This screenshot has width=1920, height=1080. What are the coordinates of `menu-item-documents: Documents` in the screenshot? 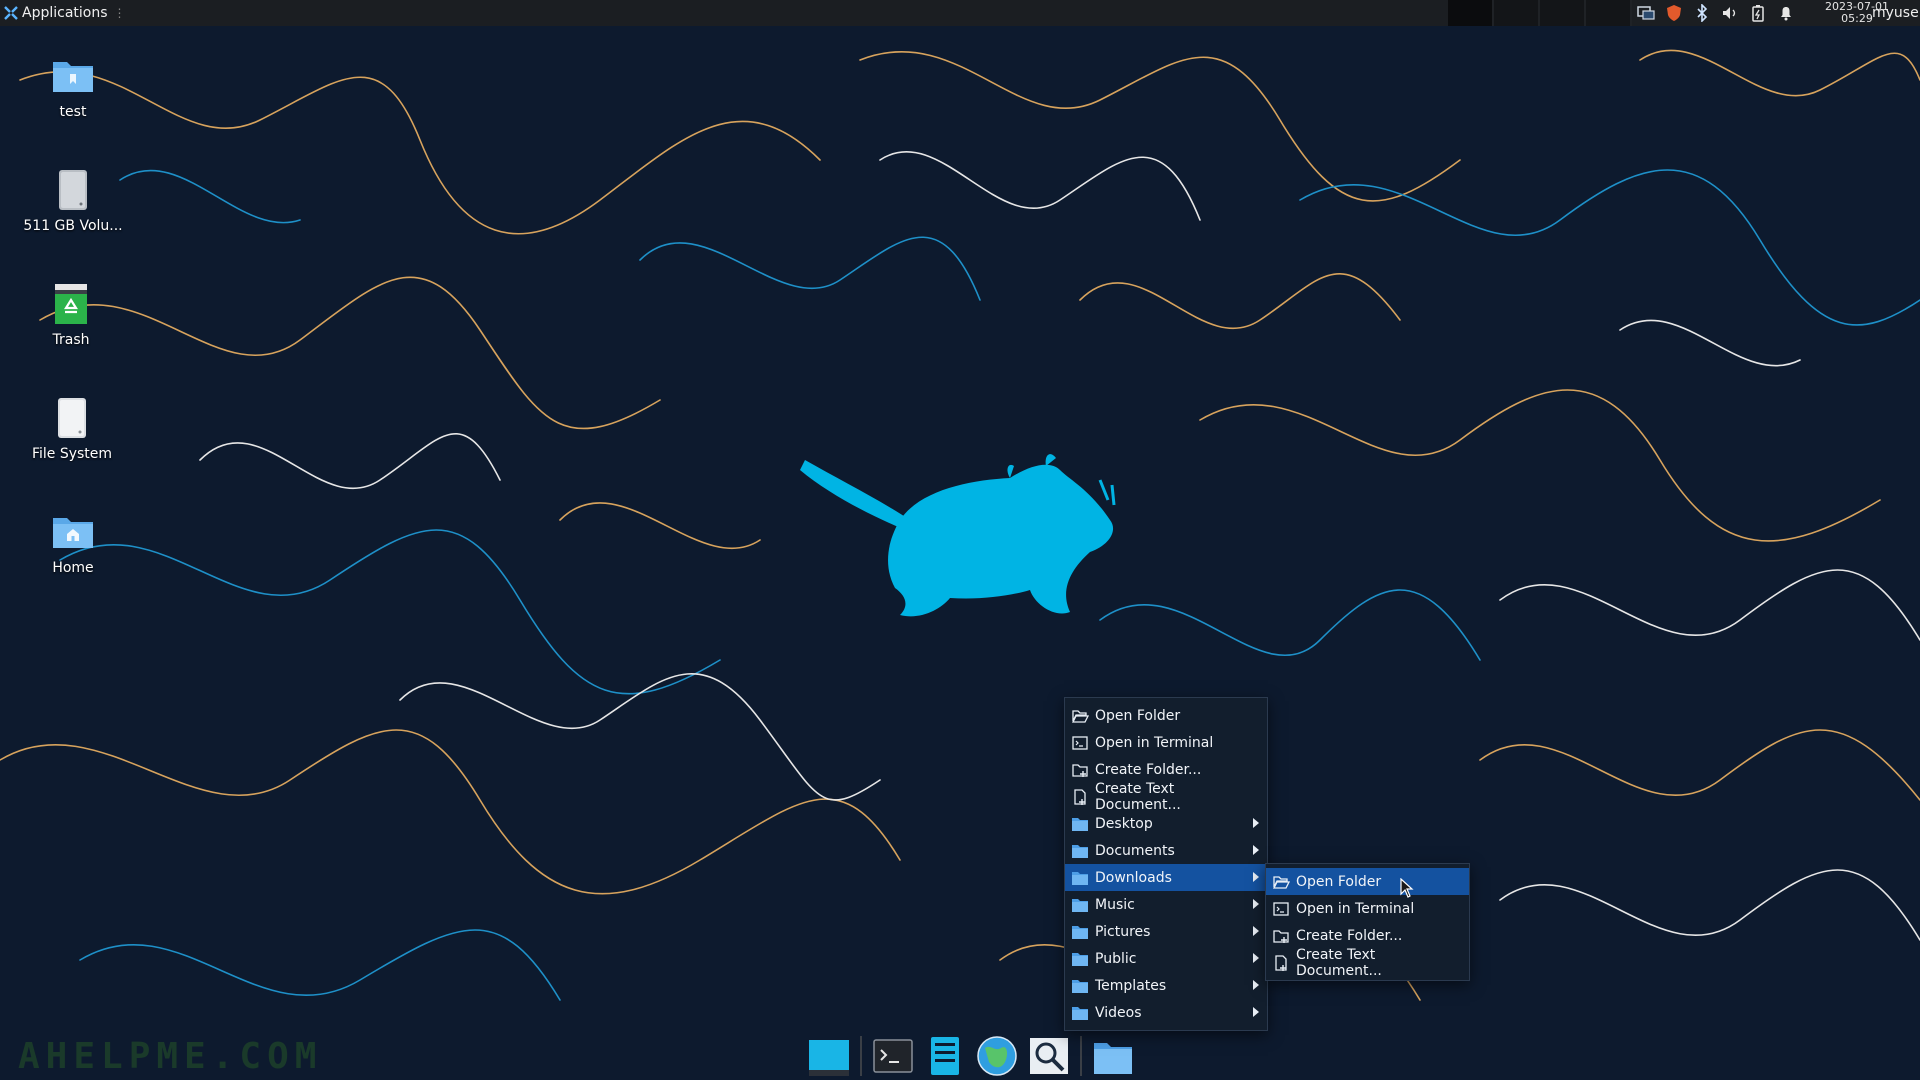 It's located at (1166, 850).